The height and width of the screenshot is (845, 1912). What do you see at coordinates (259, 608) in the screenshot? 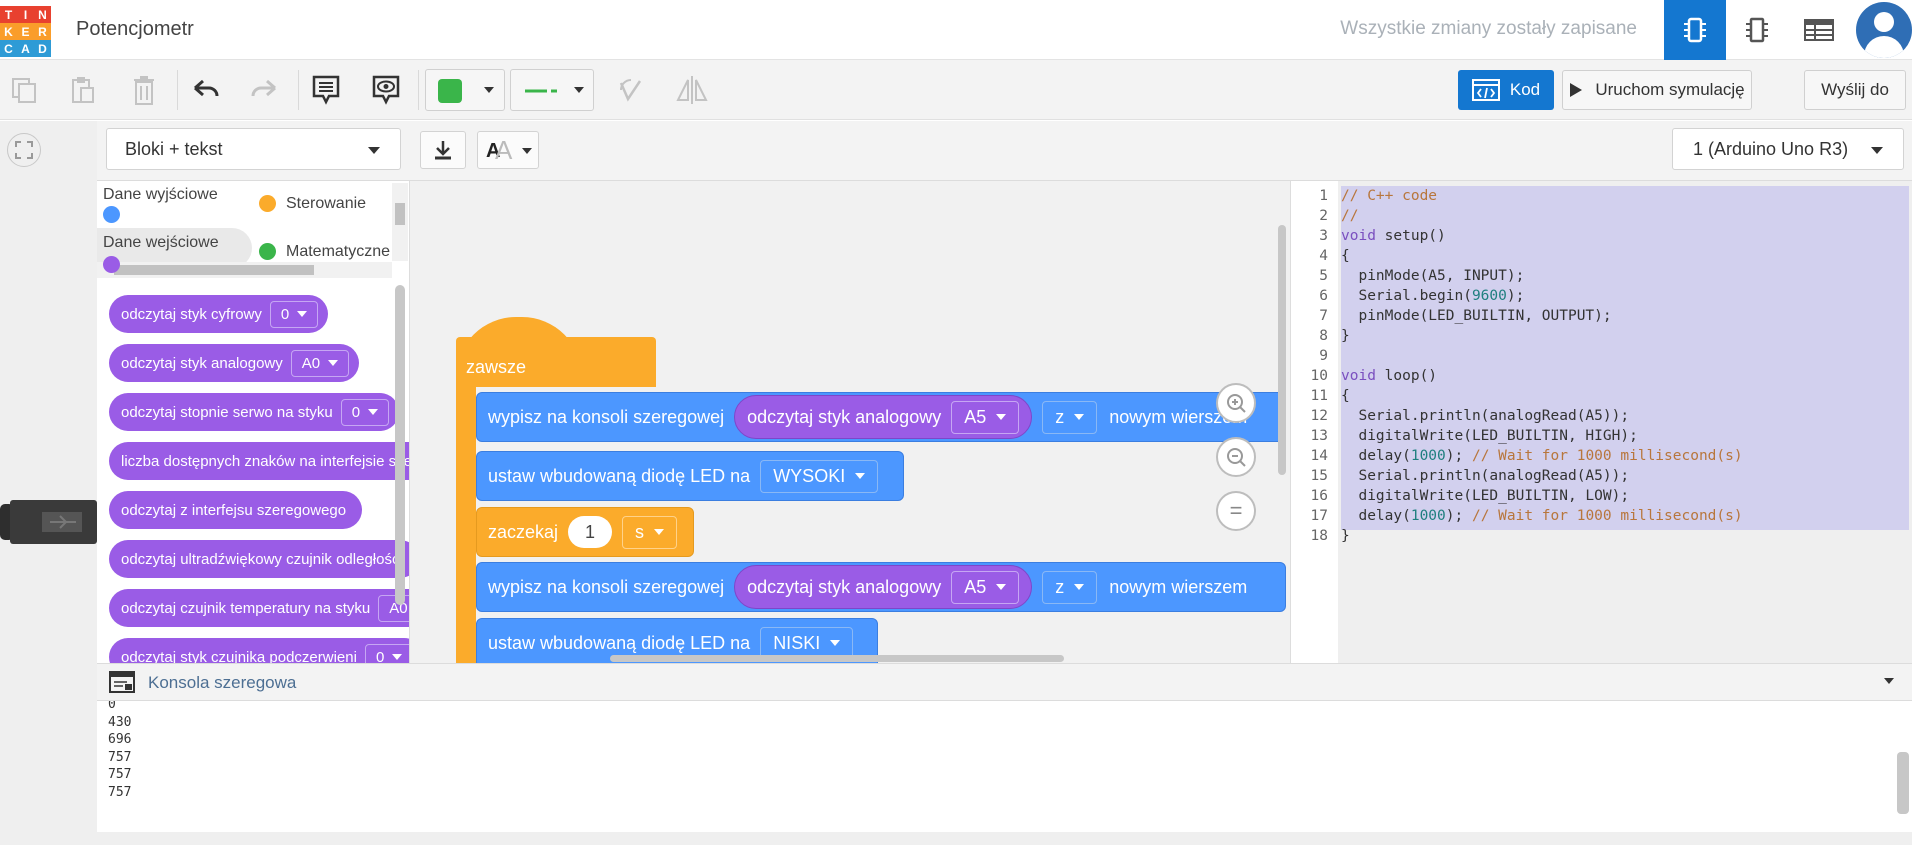
I see `palette-block: odczytaj czujnik temperatury na styku A0` at bounding box center [259, 608].